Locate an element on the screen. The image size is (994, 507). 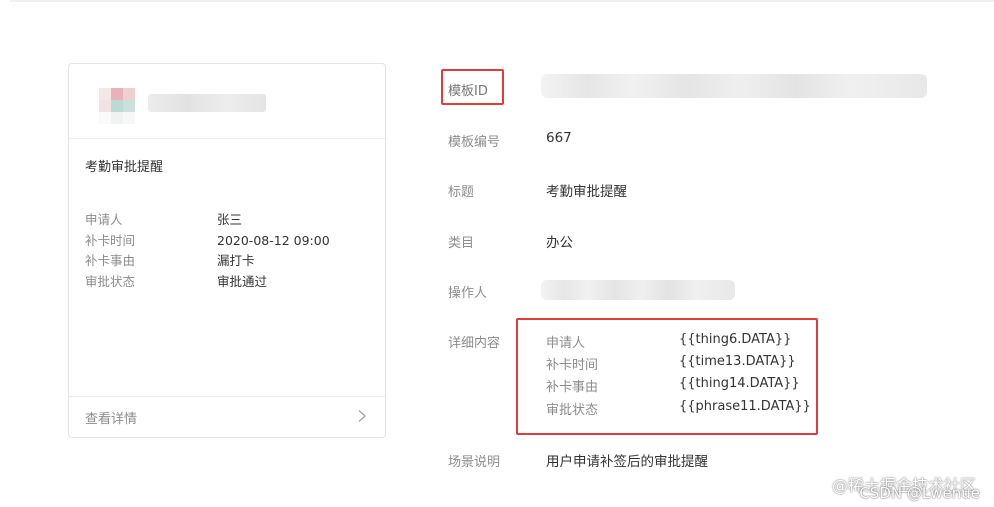
chevron-right-icon is located at coordinates (362, 416).